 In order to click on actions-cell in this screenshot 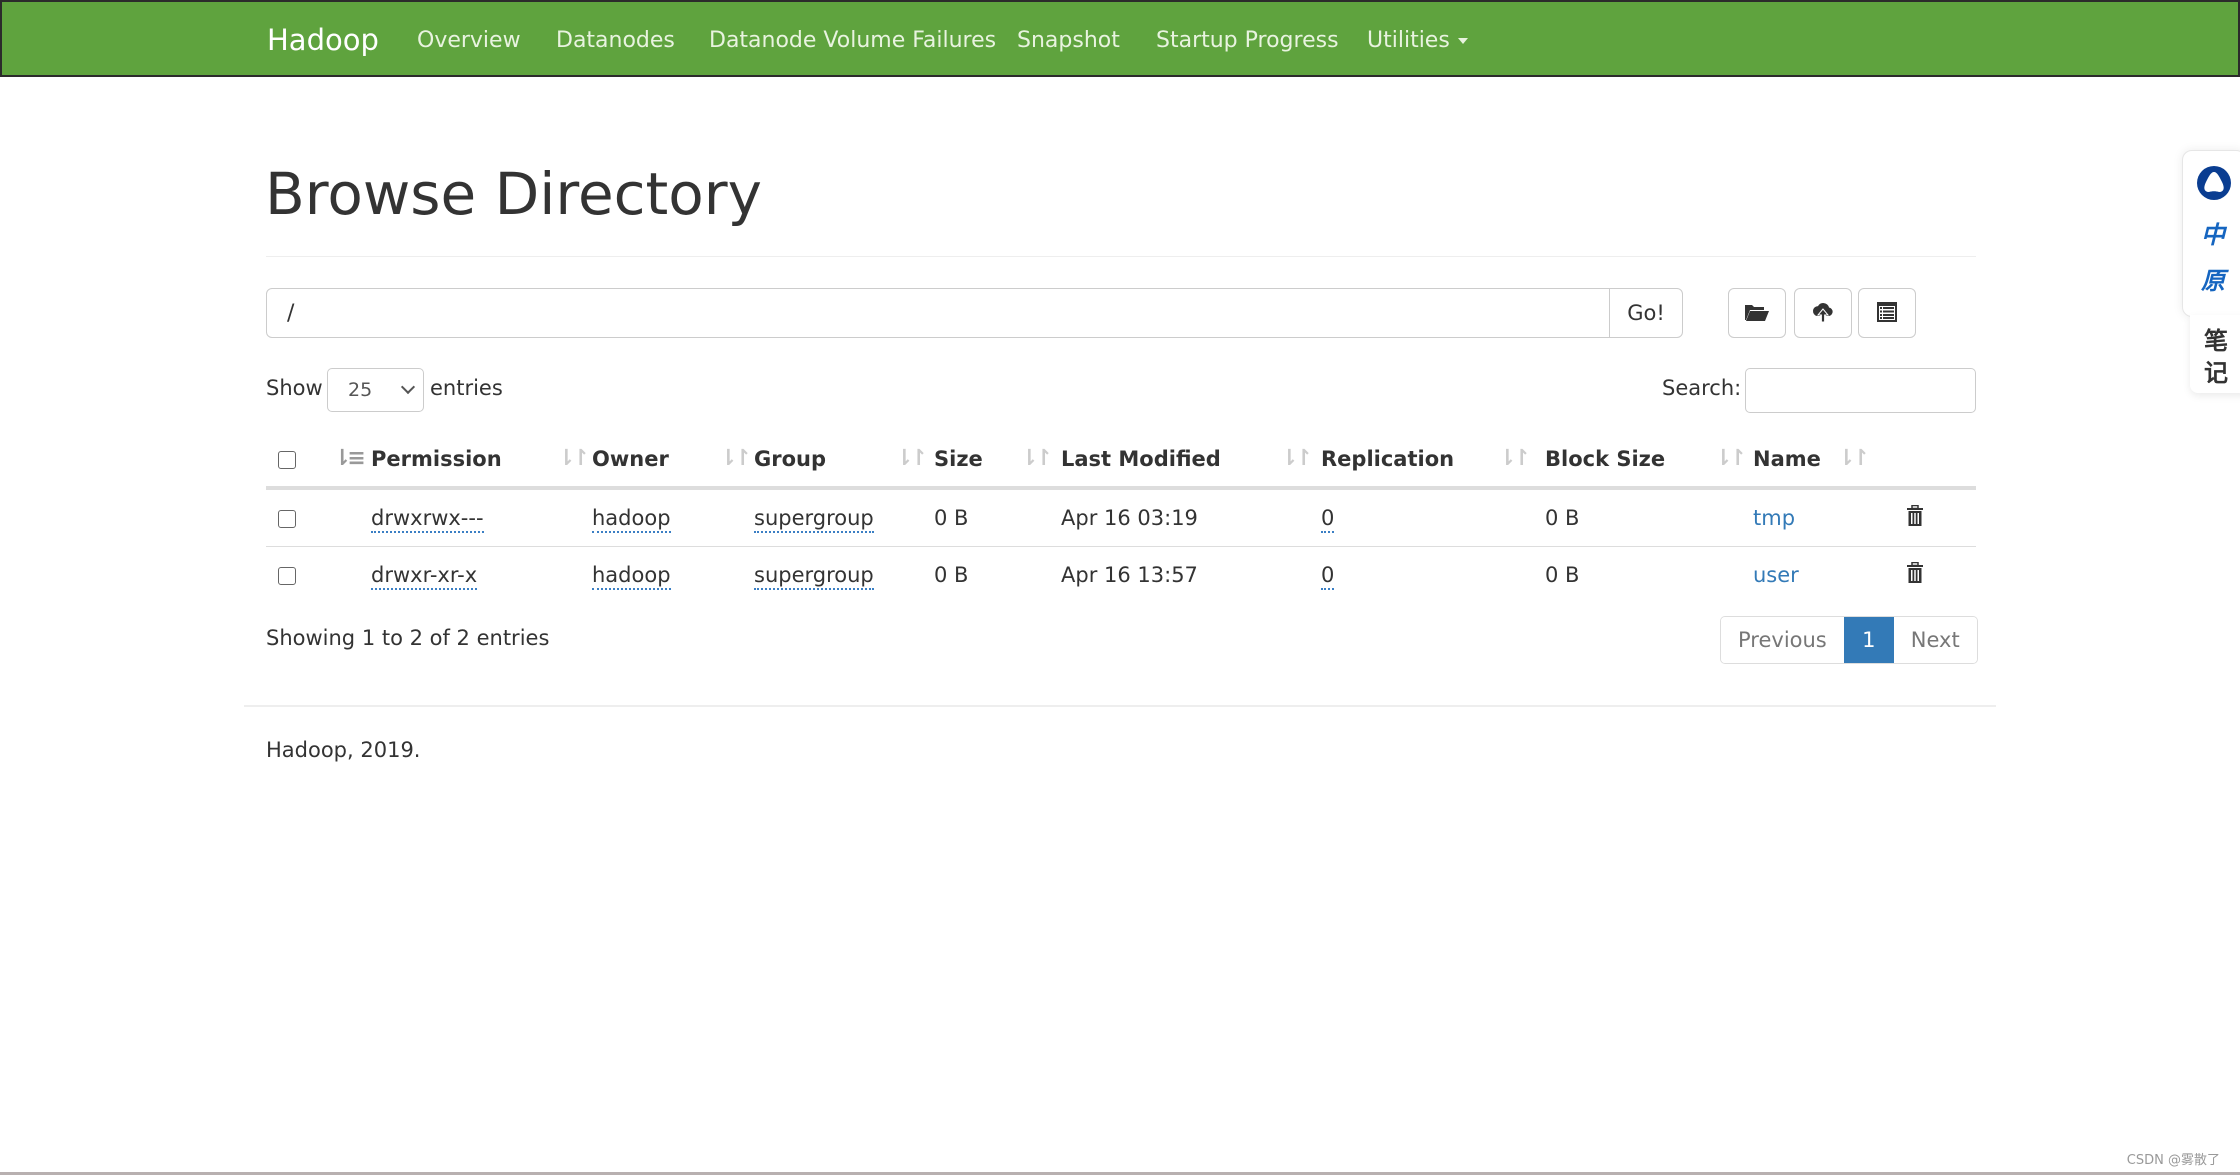, I will do `click(1941, 575)`.